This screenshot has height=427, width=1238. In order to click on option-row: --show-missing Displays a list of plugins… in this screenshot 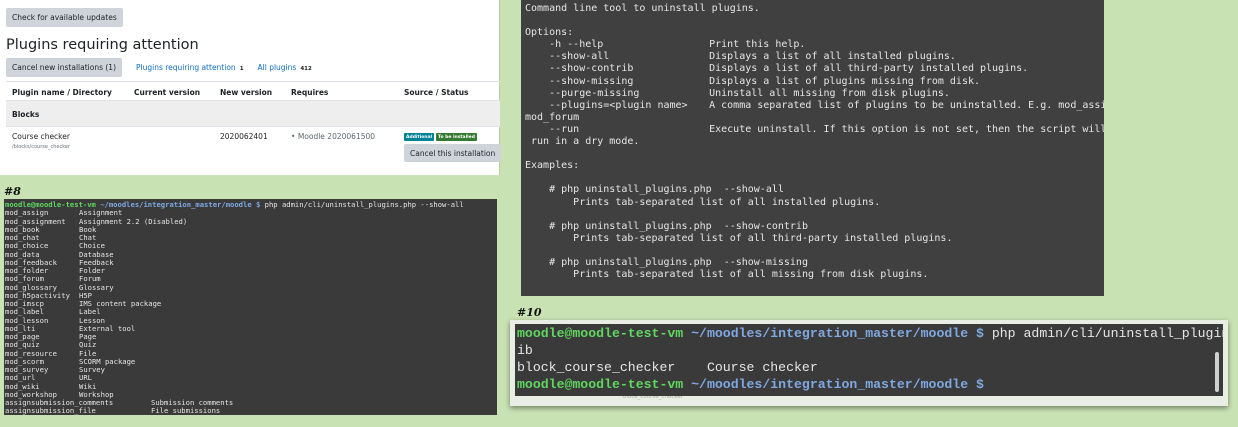, I will do `click(814, 82)`.